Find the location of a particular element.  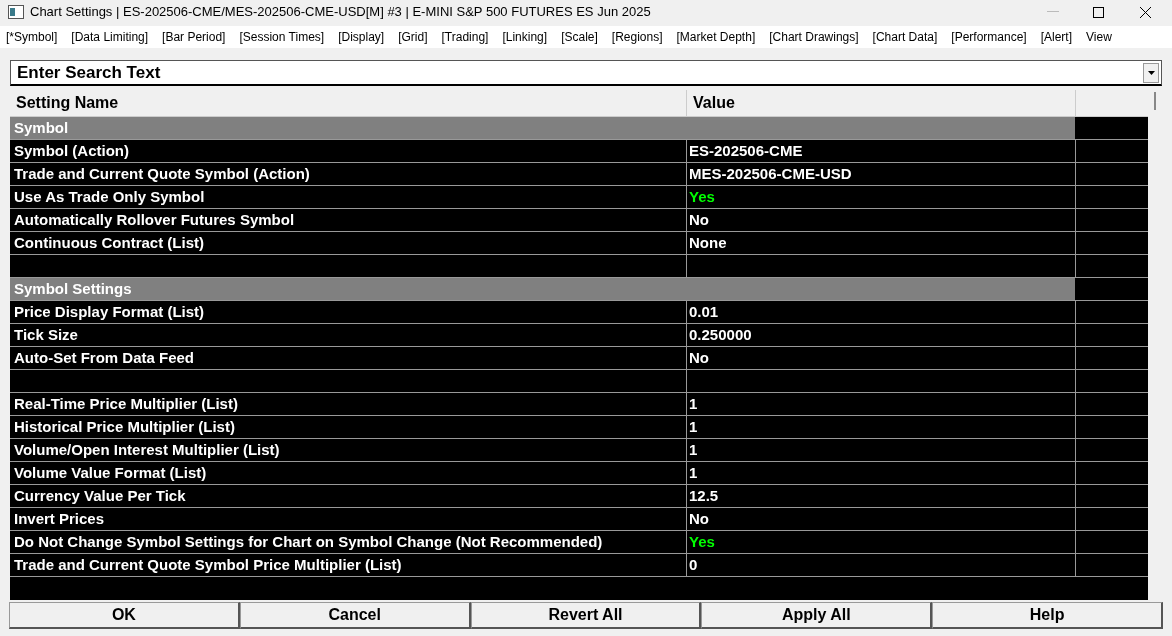

caret-icon is located at coordinates (1151, 72).